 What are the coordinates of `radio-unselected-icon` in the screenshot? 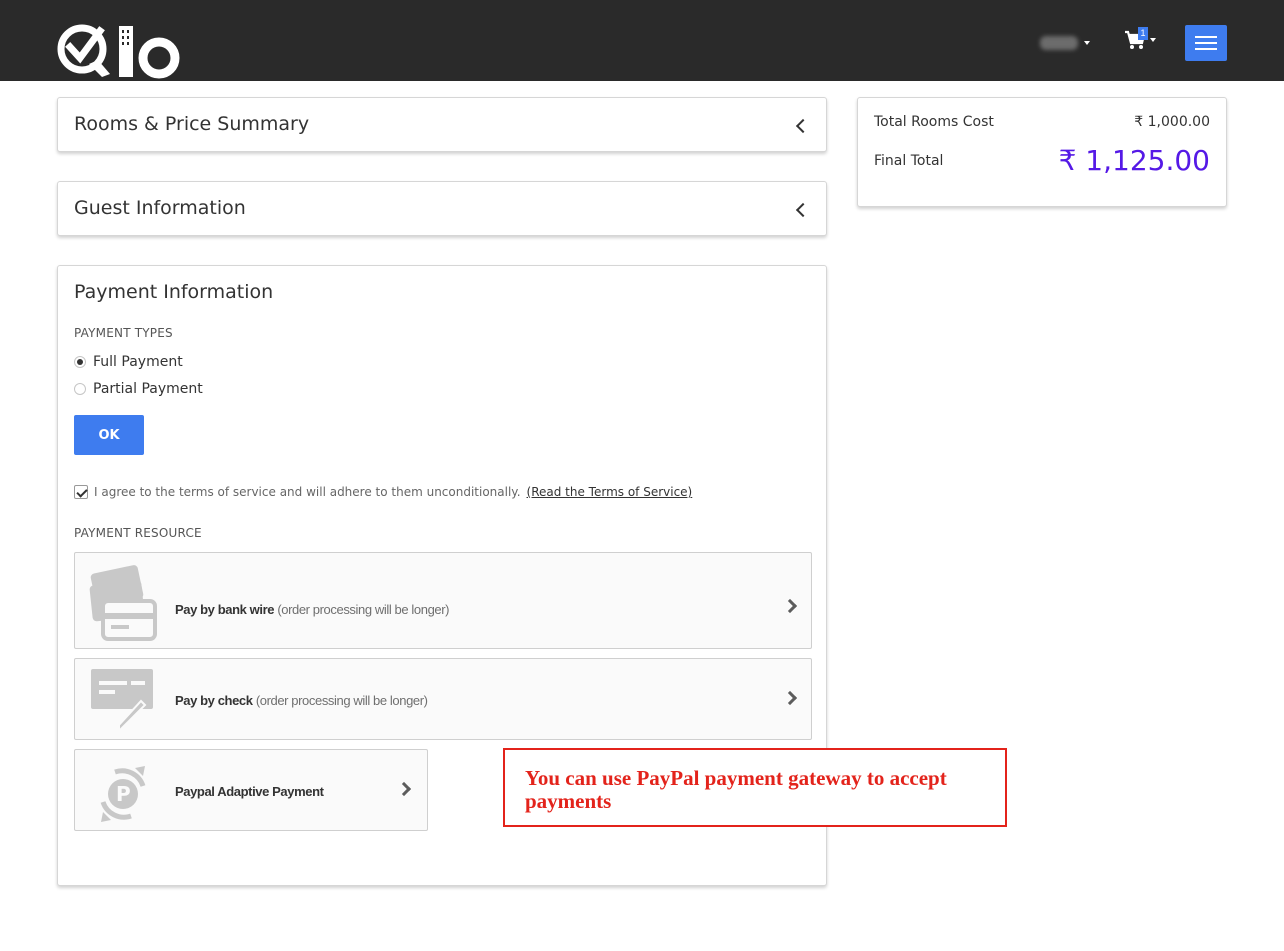 It's located at (80, 389).